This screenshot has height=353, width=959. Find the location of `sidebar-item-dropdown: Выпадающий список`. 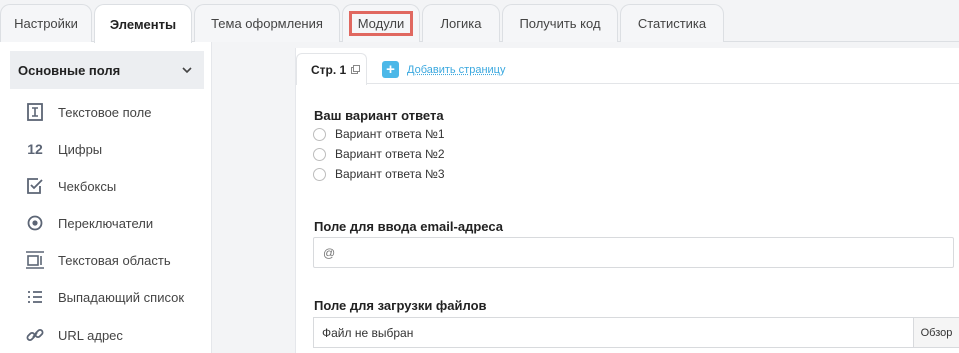

sidebar-item-dropdown: Выпадающий список is located at coordinates (104, 297).